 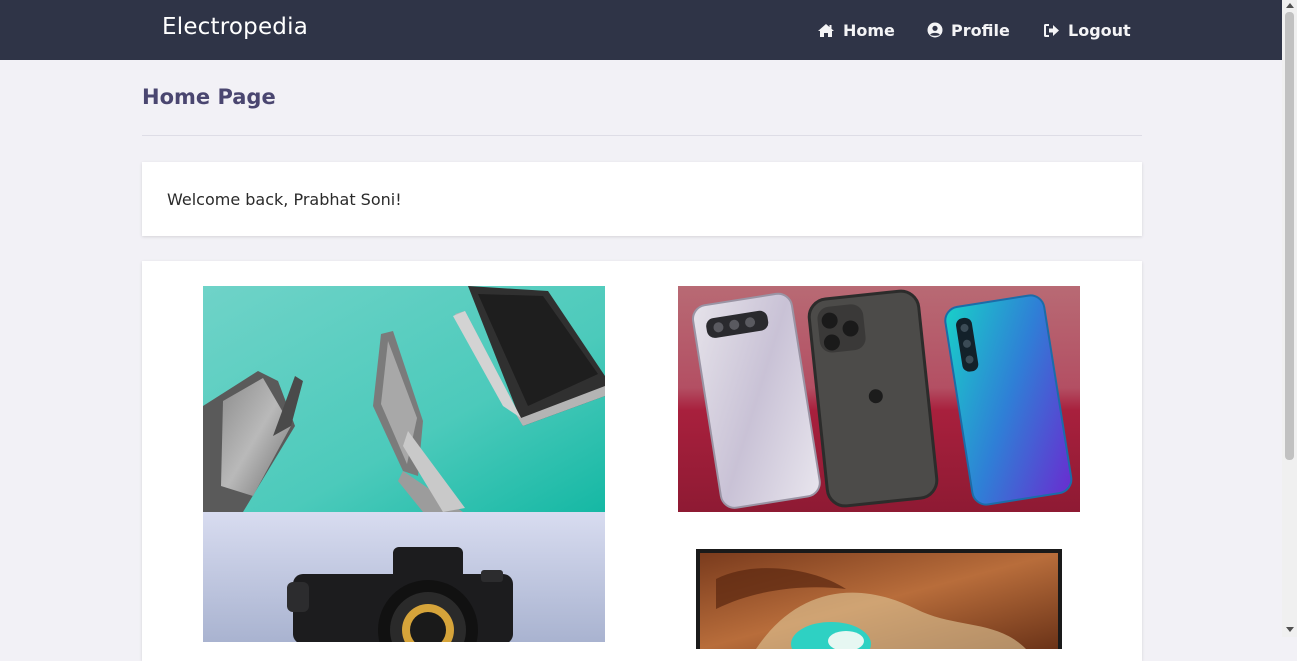 What do you see at coordinates (642, 135) in the screenshot?
I see `divider` at bounding box center [642, 135].